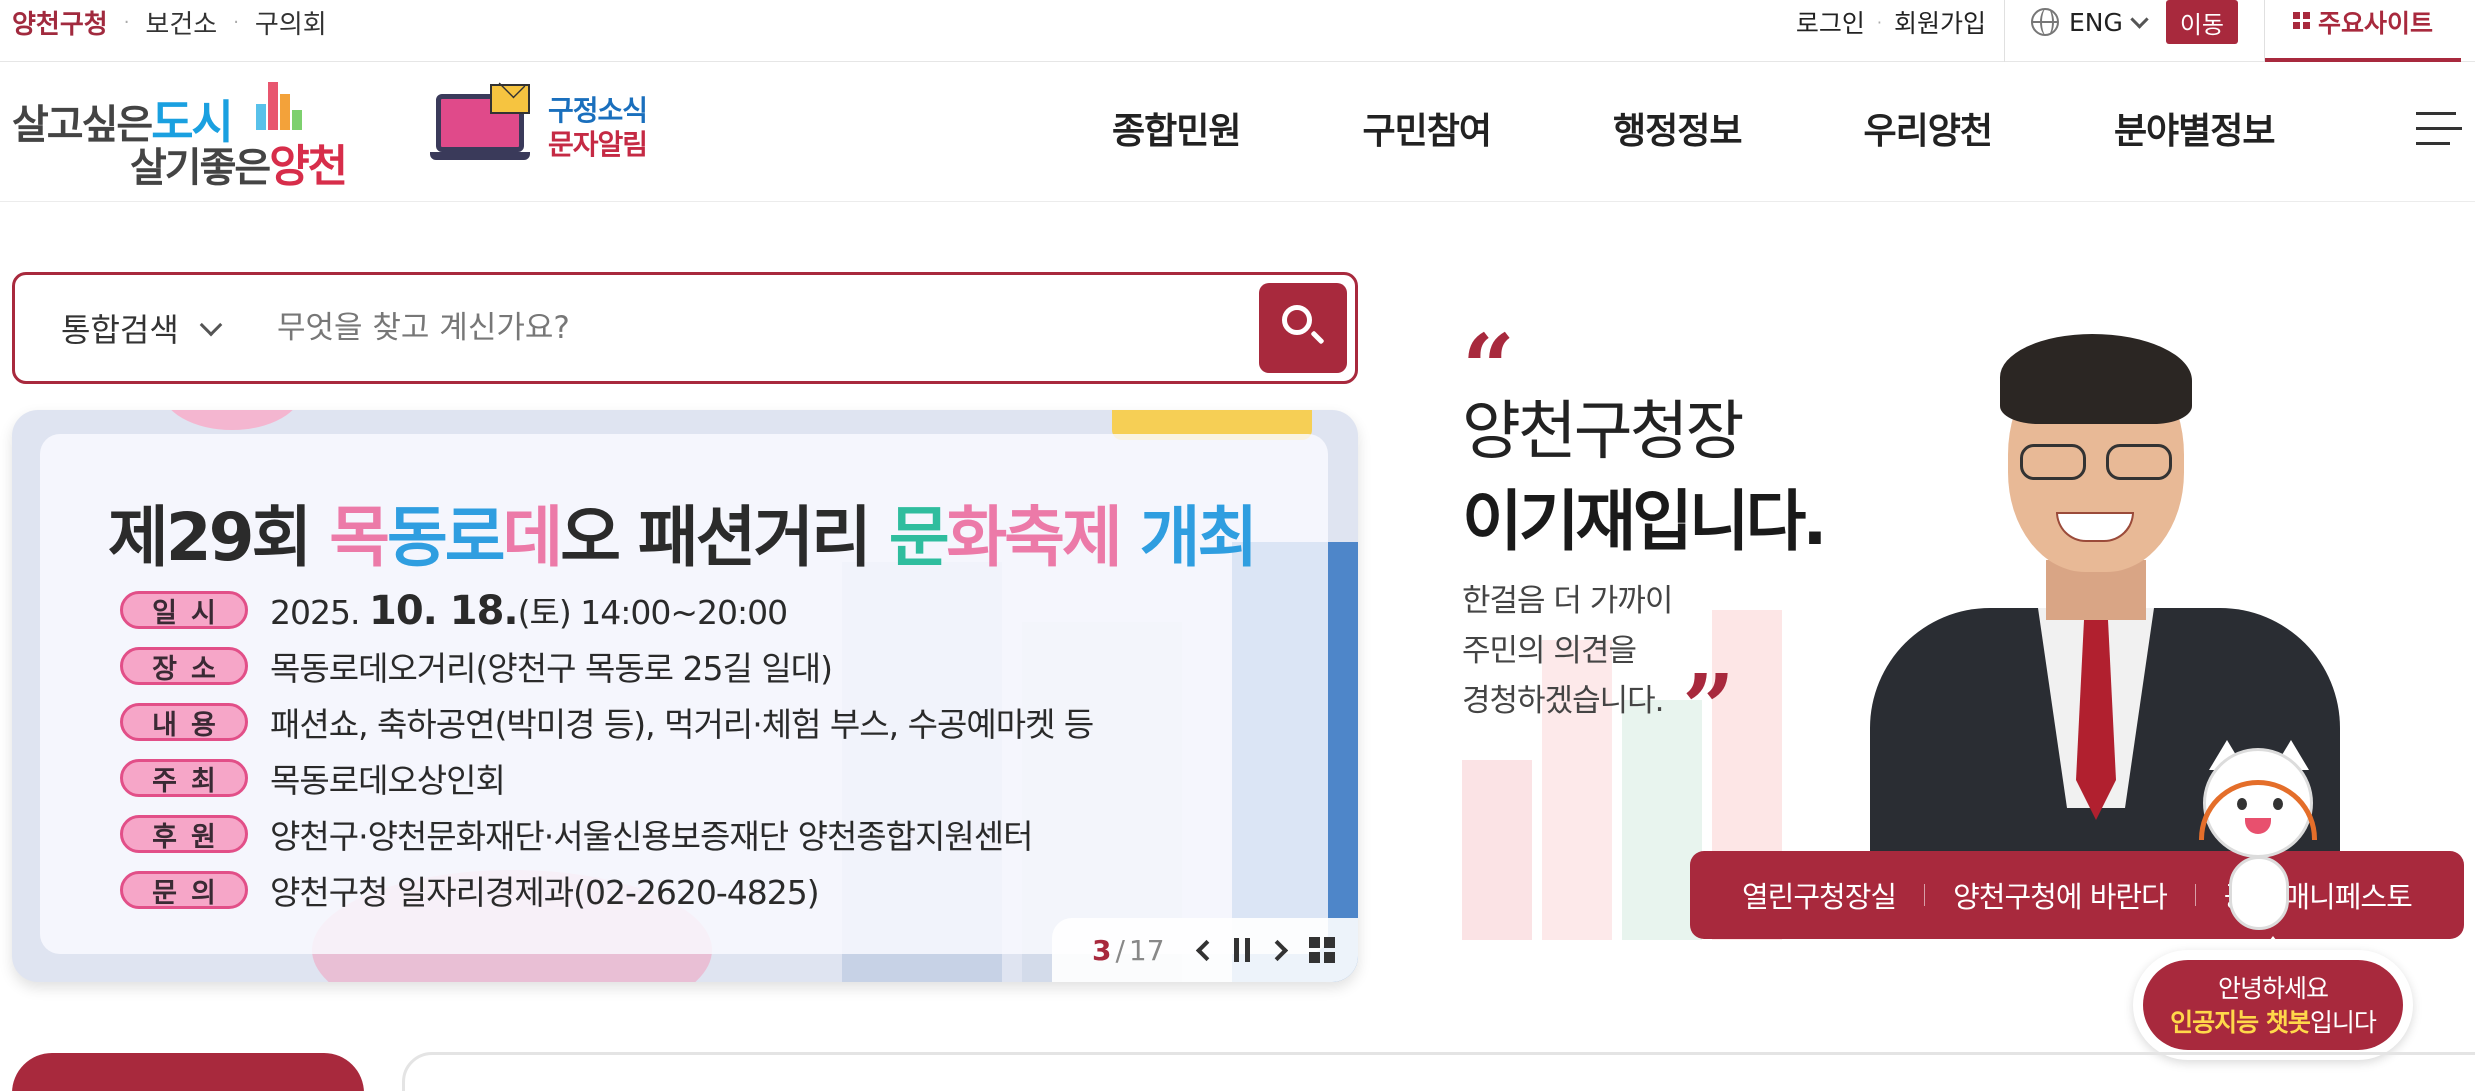  Describe the element at coordinates (1563, 701) in the screenshot. I see `mayor-message-line: 경청하겠습니다.` at that location.